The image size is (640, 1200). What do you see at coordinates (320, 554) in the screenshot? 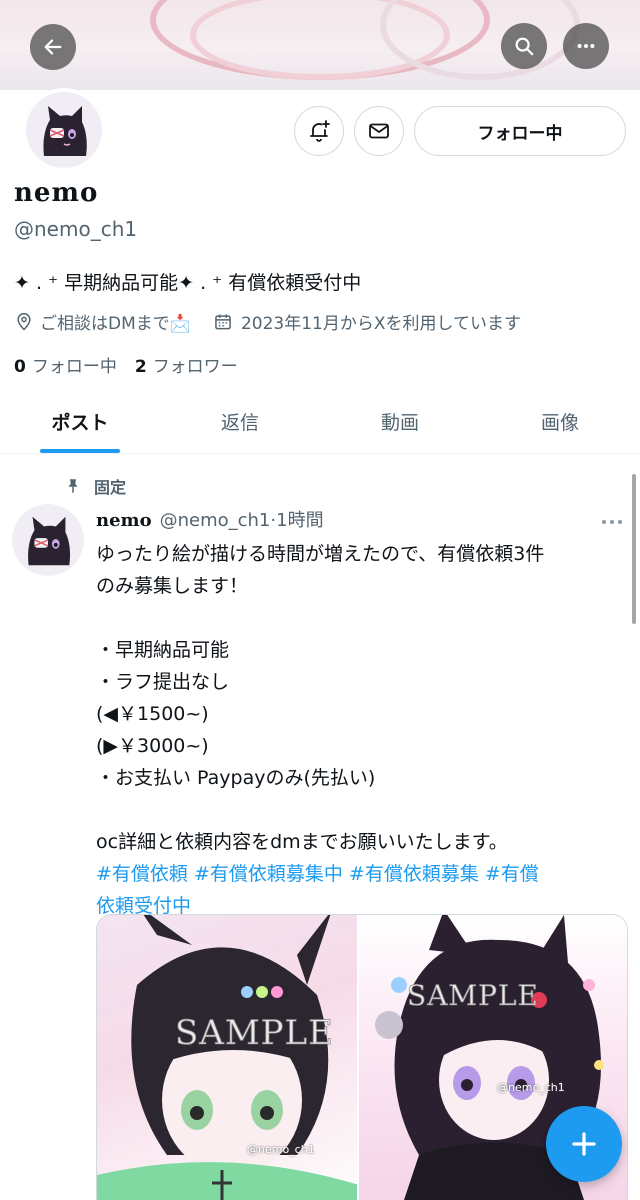
I see `post-text-line: ゆったり絵が描ける時間が増えたので、有償依頼3件` at bounding box center [320, 554].